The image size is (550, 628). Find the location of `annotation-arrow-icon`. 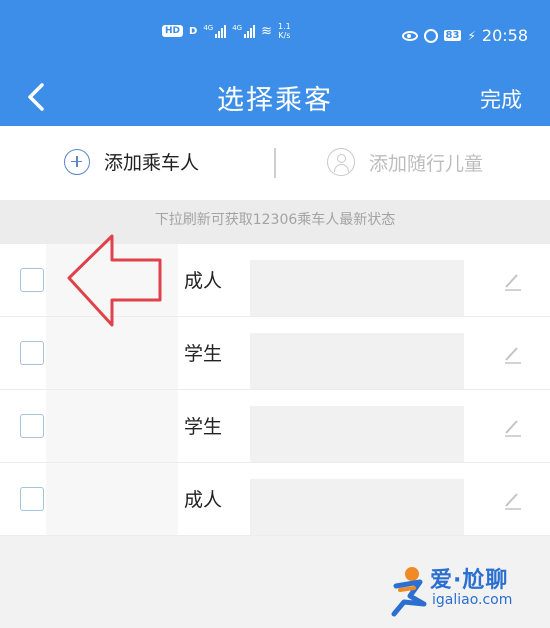

annotation-arrow-icon is located at coordinates (114, 280).